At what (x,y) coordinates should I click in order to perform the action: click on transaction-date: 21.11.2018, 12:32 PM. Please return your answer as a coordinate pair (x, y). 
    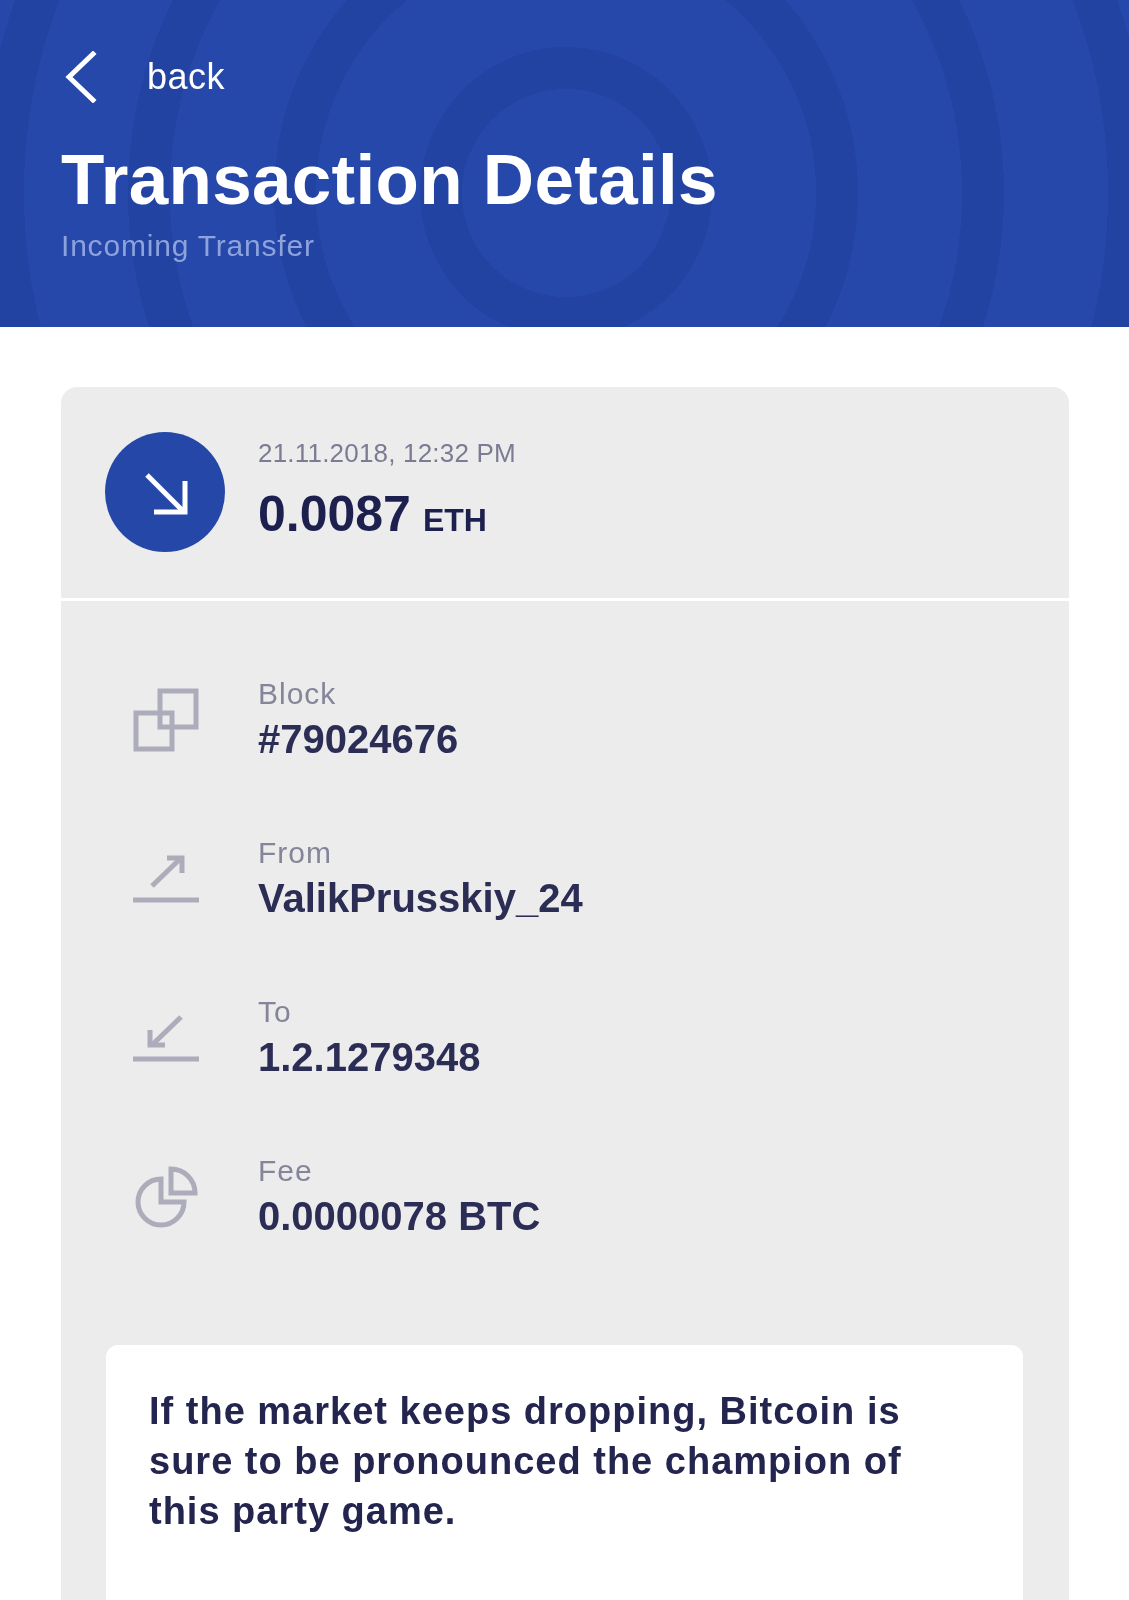
    Looking at the image, I should click on (387, 452).